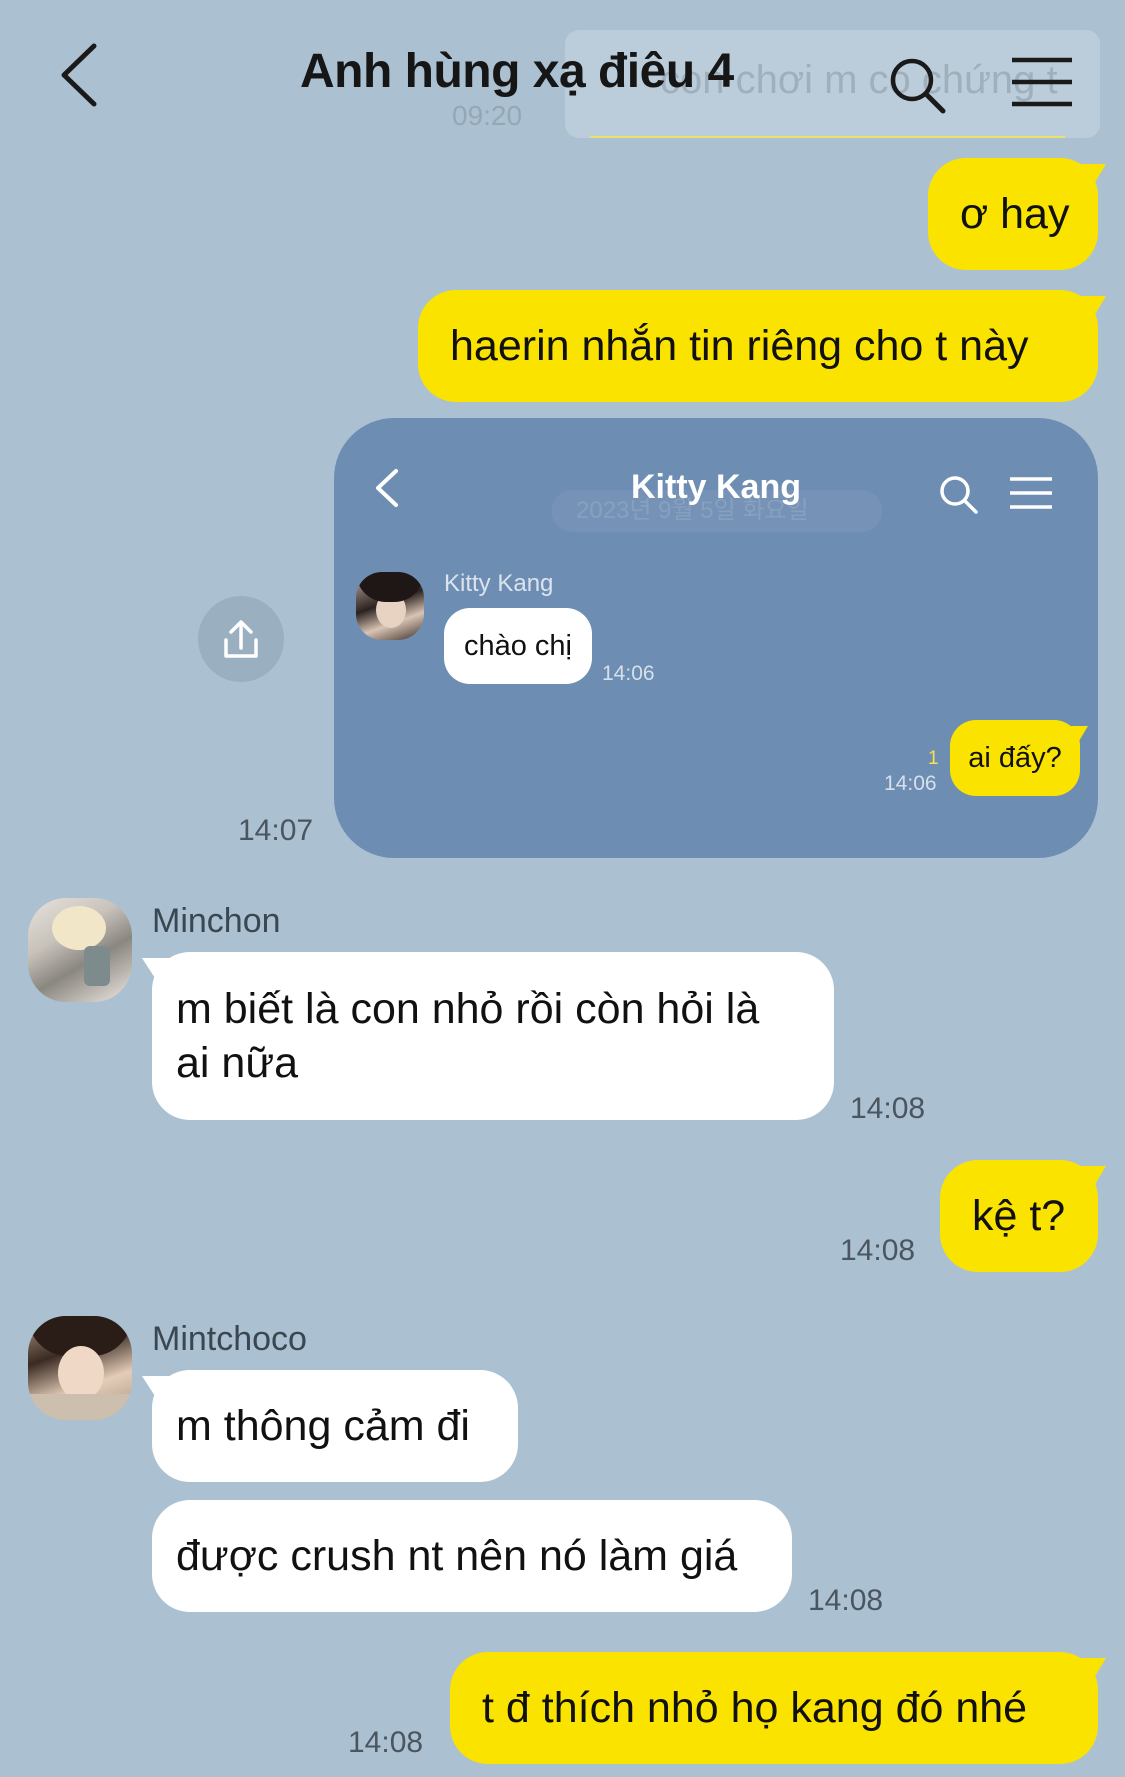 This screenshot has height=1777, width=1125. I want to click on my-message-bubble: kệ t?, so click(1019, 1216).